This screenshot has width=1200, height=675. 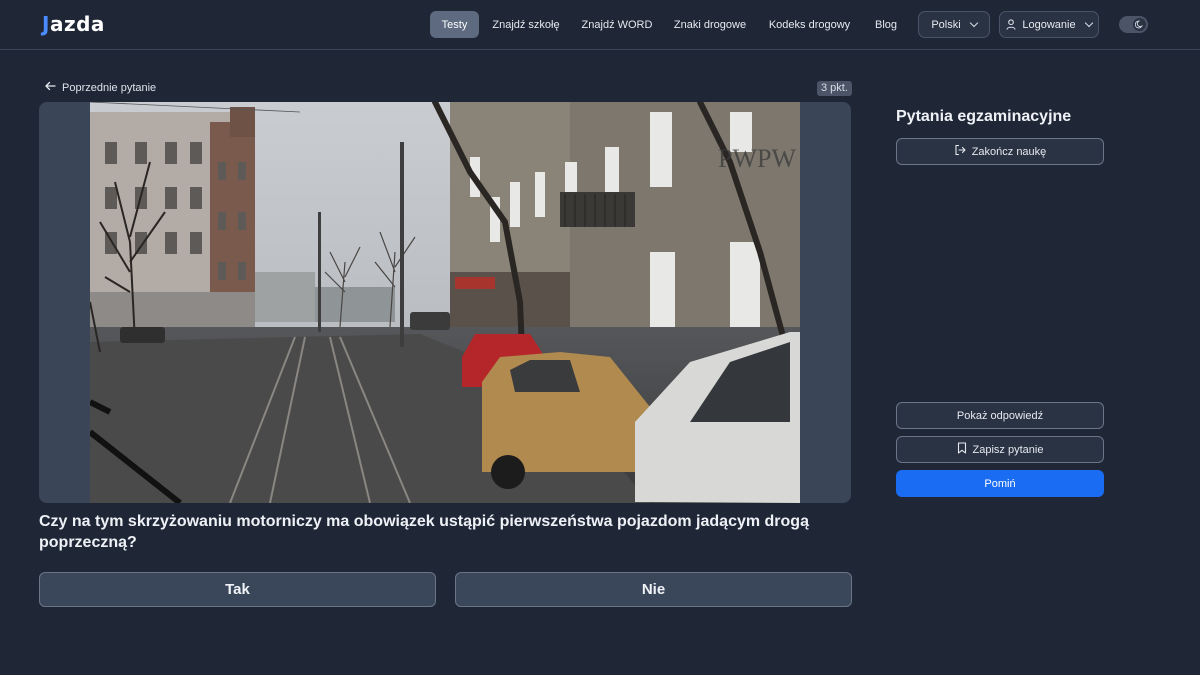 What do you see at coordinates (1008, 449) in the screenshot?
I see `save-question-label: Zapisz pytanie` at bounding box center [1008, 449].